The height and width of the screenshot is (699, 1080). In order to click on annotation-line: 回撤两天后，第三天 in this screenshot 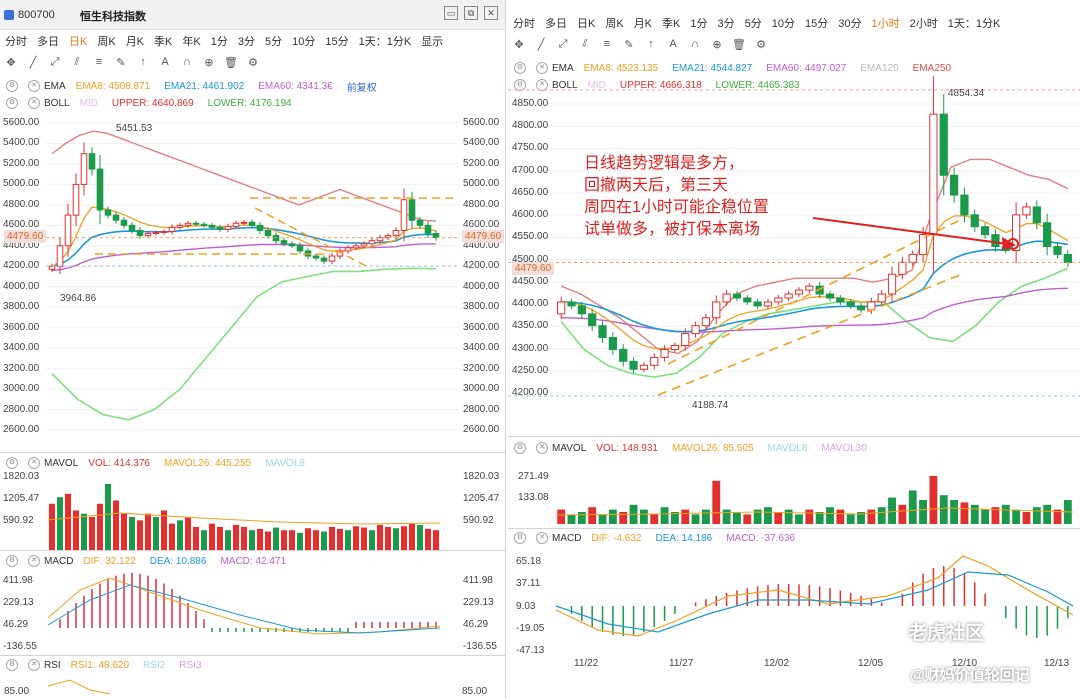, I will do `click(656, 185)`.